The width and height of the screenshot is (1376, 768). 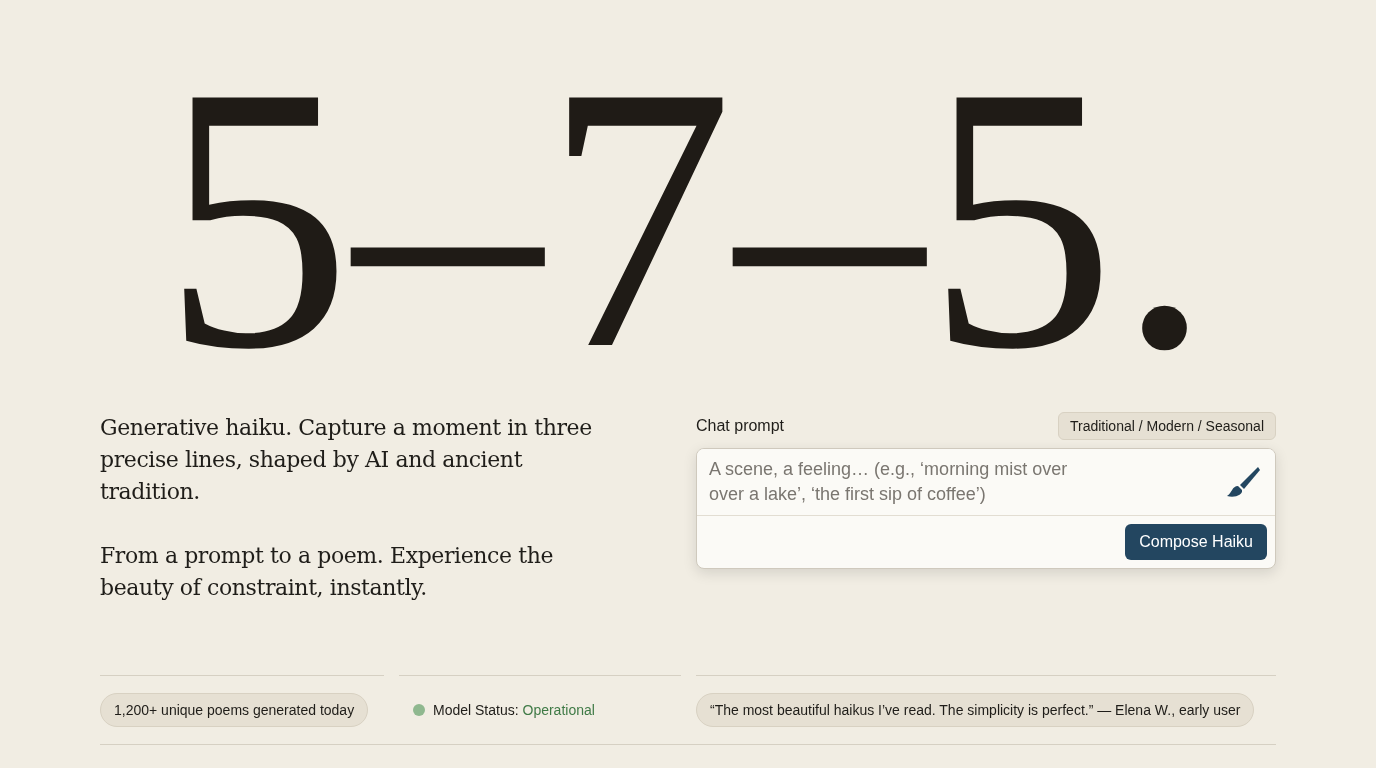 I want to click on intro-paragraph: From a prompt to a poem. Experience the beauty of constraint, instantly., so click(x=327, y=572).